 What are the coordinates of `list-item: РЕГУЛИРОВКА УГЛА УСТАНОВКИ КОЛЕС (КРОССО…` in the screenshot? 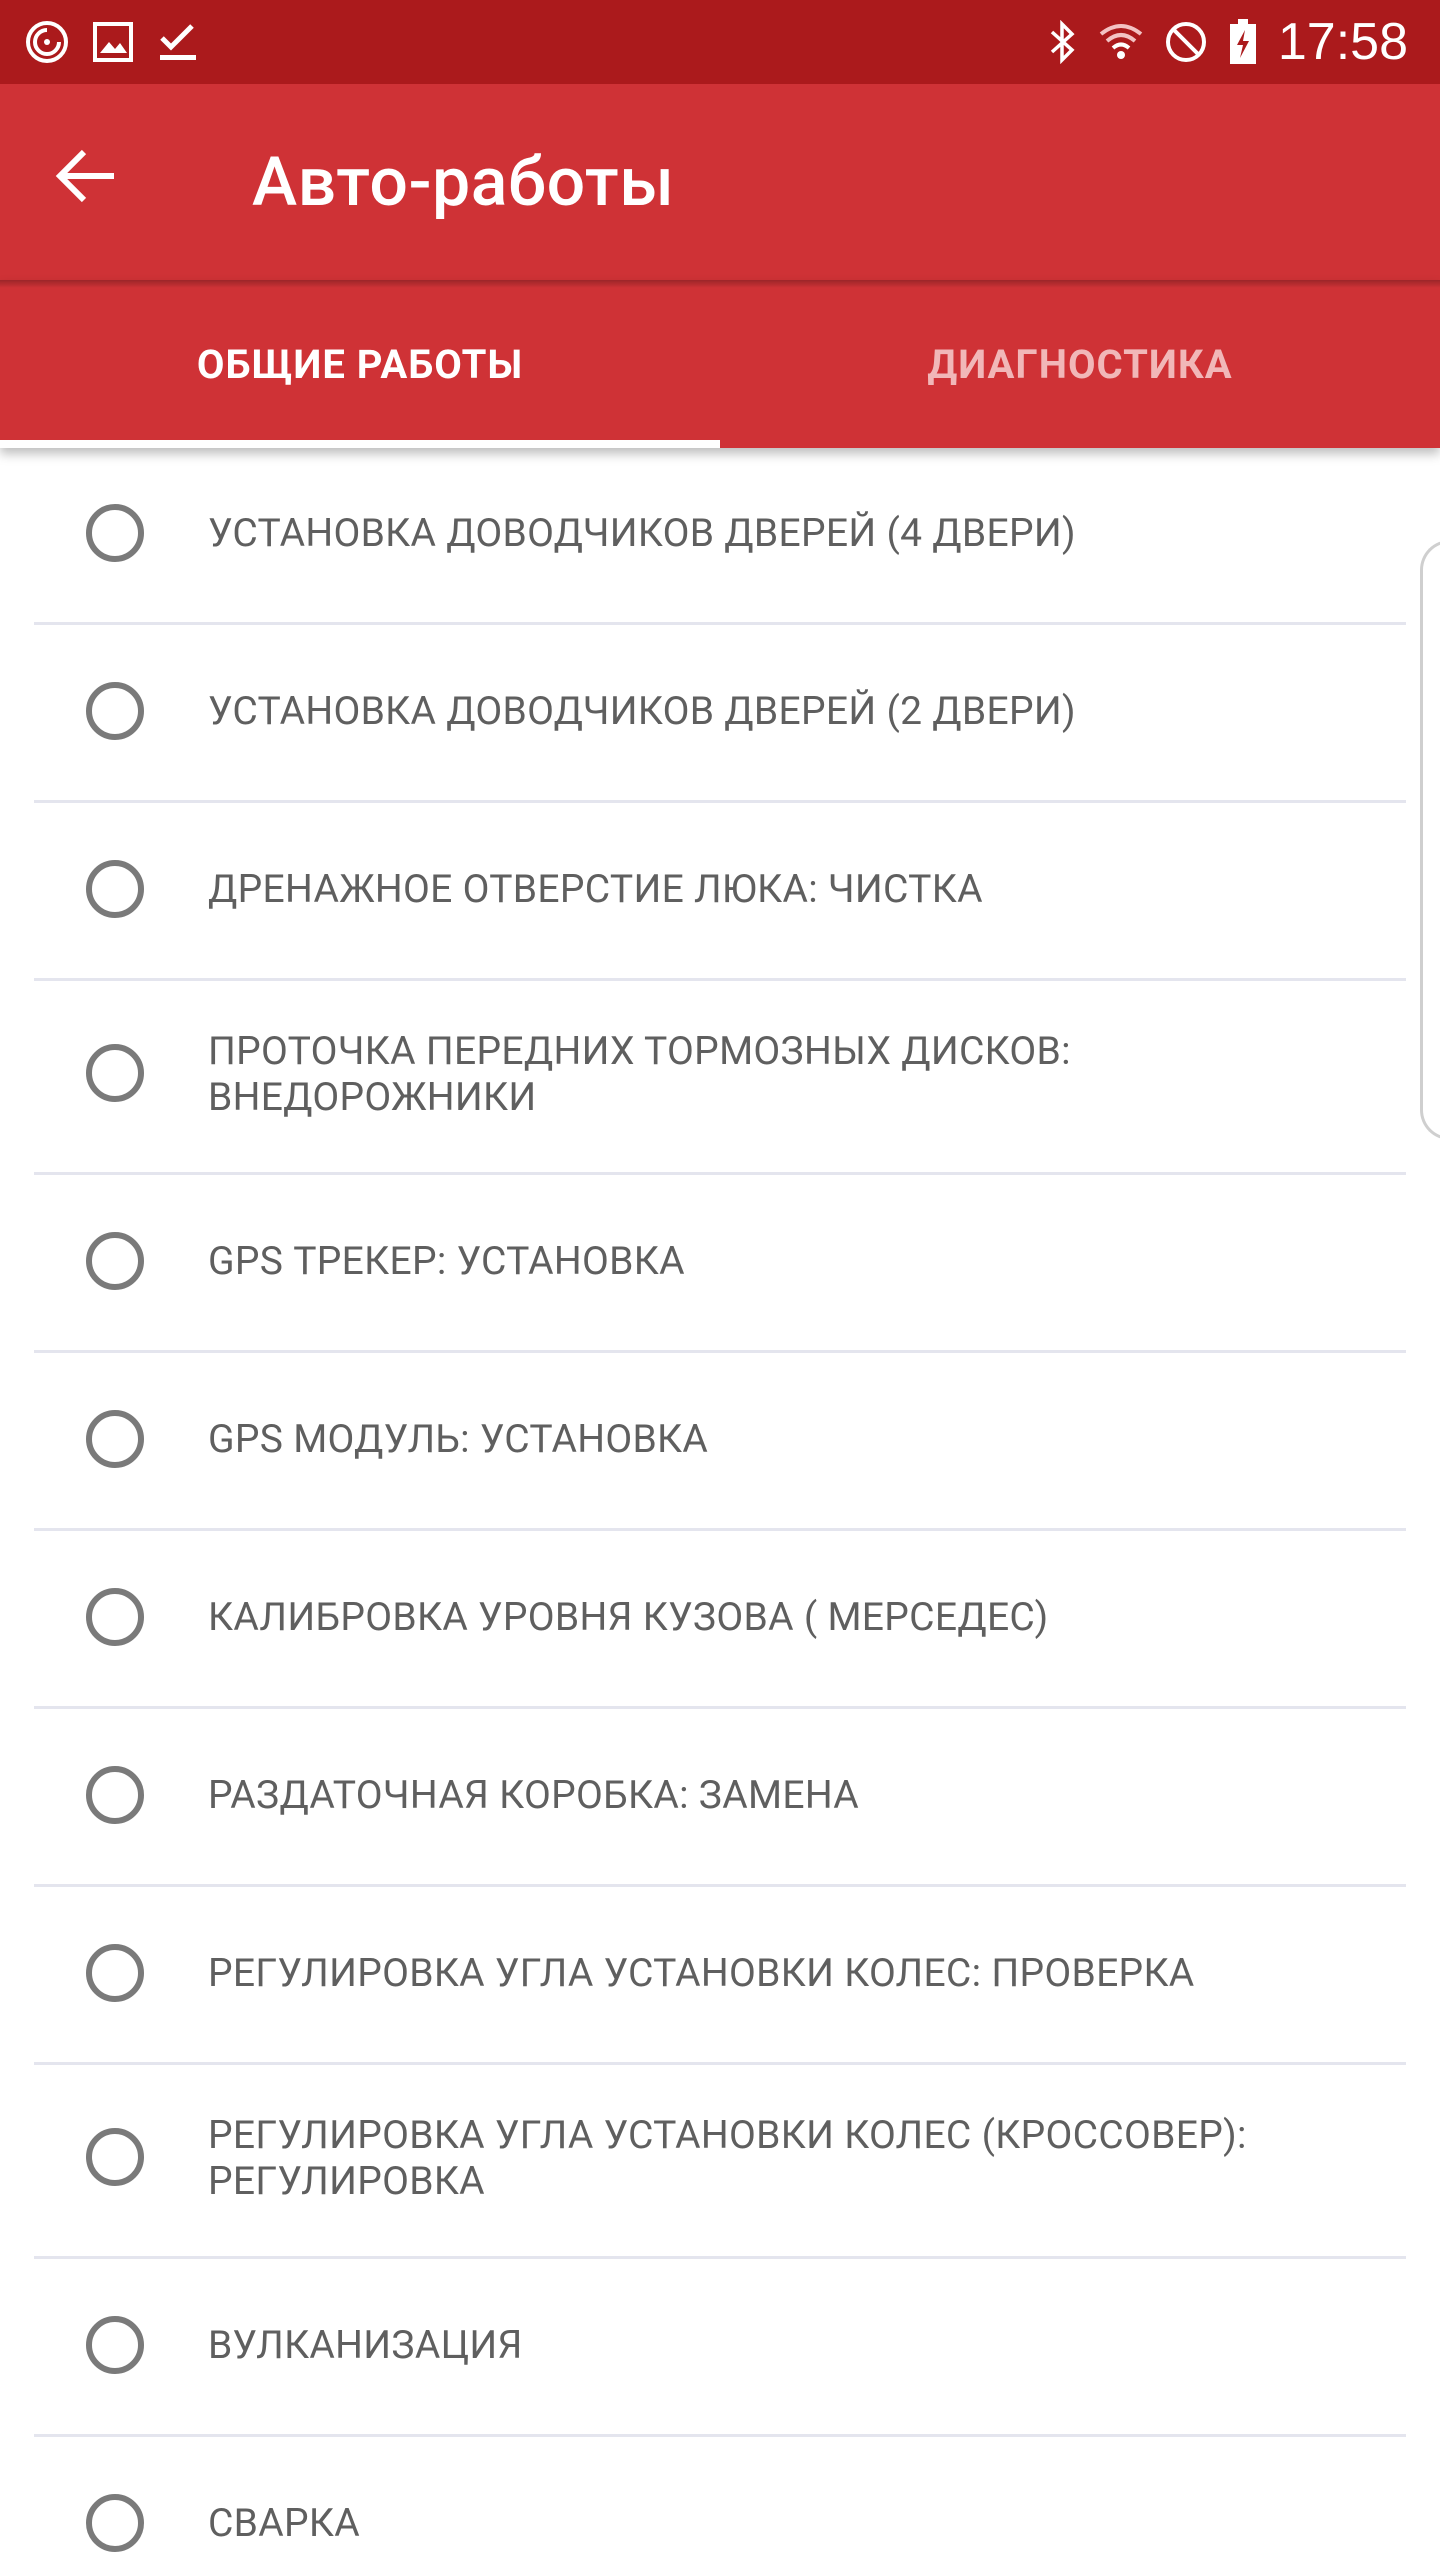 It's located at (720, 2163).